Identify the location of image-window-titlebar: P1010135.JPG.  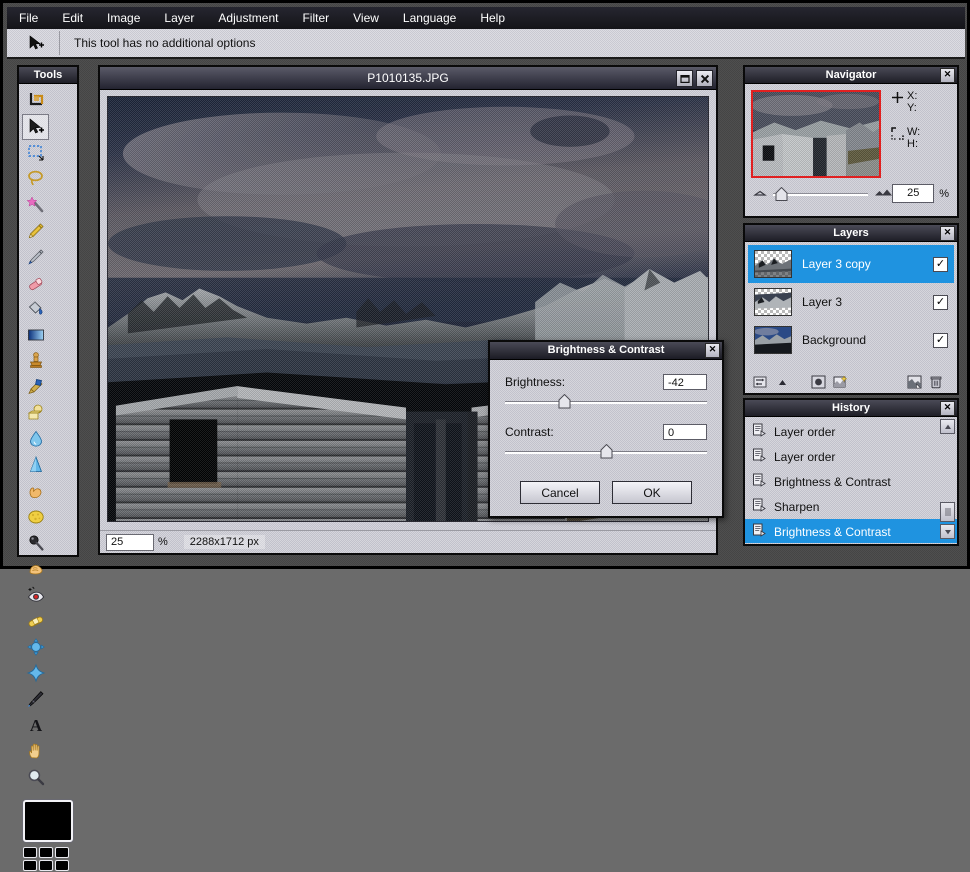
(408, 78).